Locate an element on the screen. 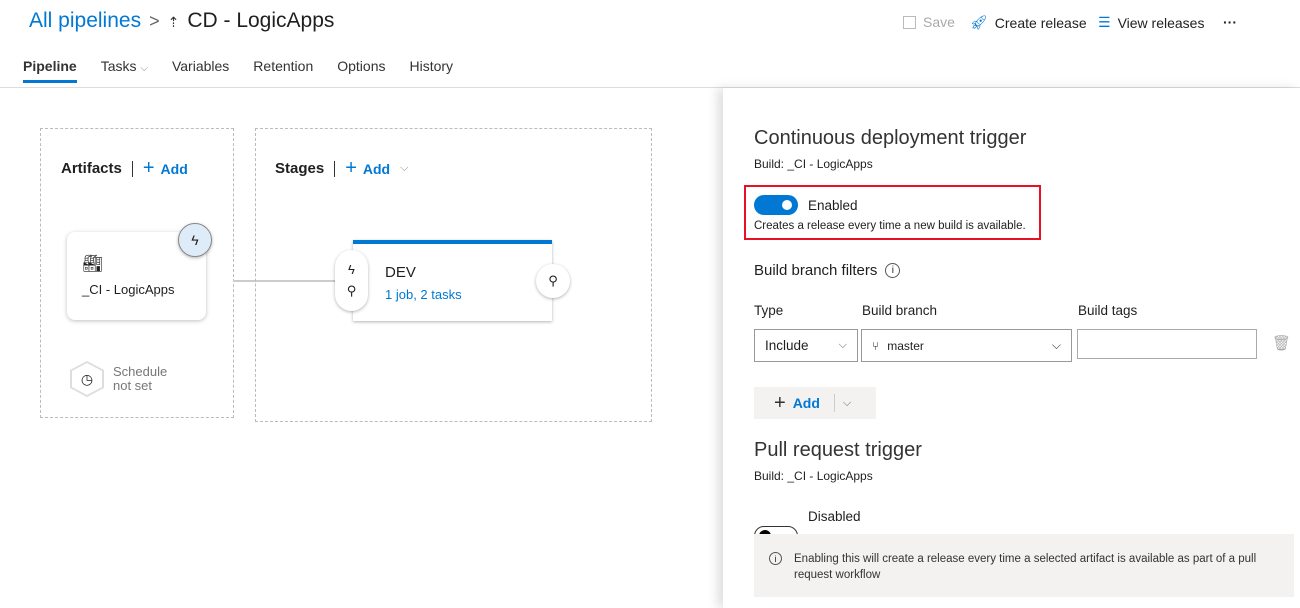 The image size is (1300, 608). artifacts-header: Artifacts + Add is located at coordinates (124, 168).